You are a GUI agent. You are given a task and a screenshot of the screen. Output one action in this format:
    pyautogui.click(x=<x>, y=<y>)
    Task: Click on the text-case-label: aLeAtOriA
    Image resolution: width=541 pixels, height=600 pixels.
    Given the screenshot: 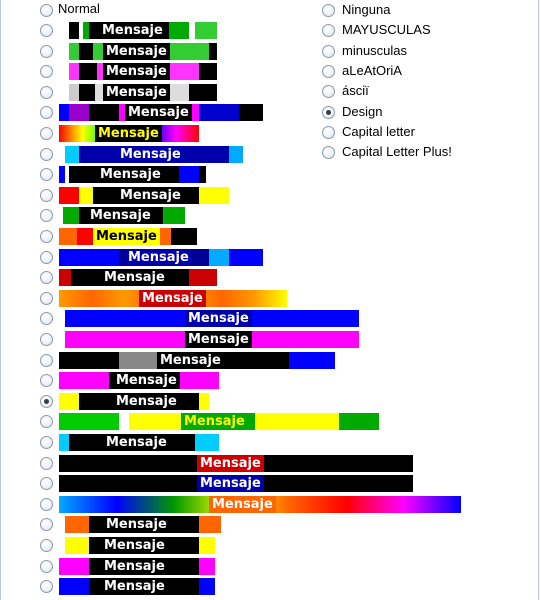 What is the action you would take?
    pyautogui.click(x=372, y=70)
    